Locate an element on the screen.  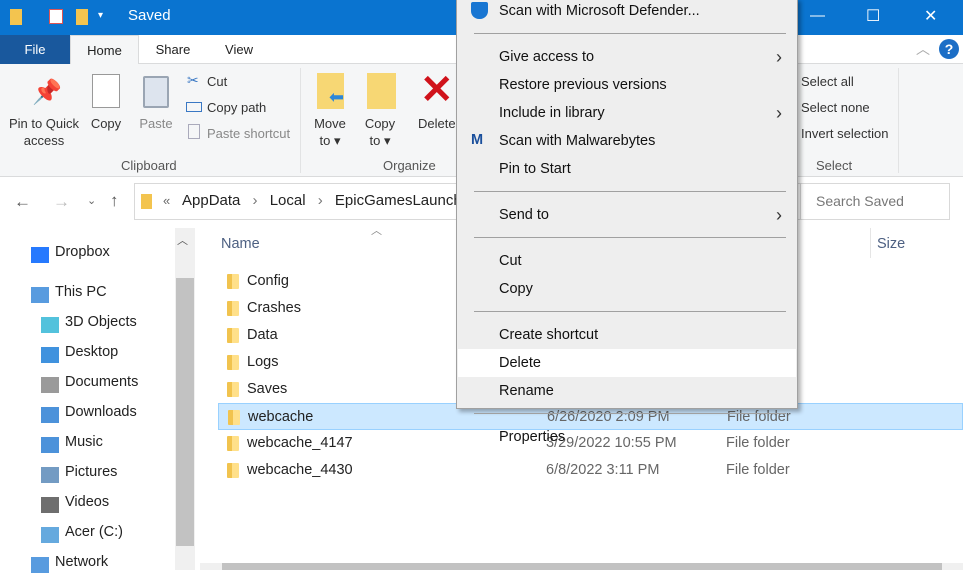
file-name: Saves is located at coordinates (267, 389).